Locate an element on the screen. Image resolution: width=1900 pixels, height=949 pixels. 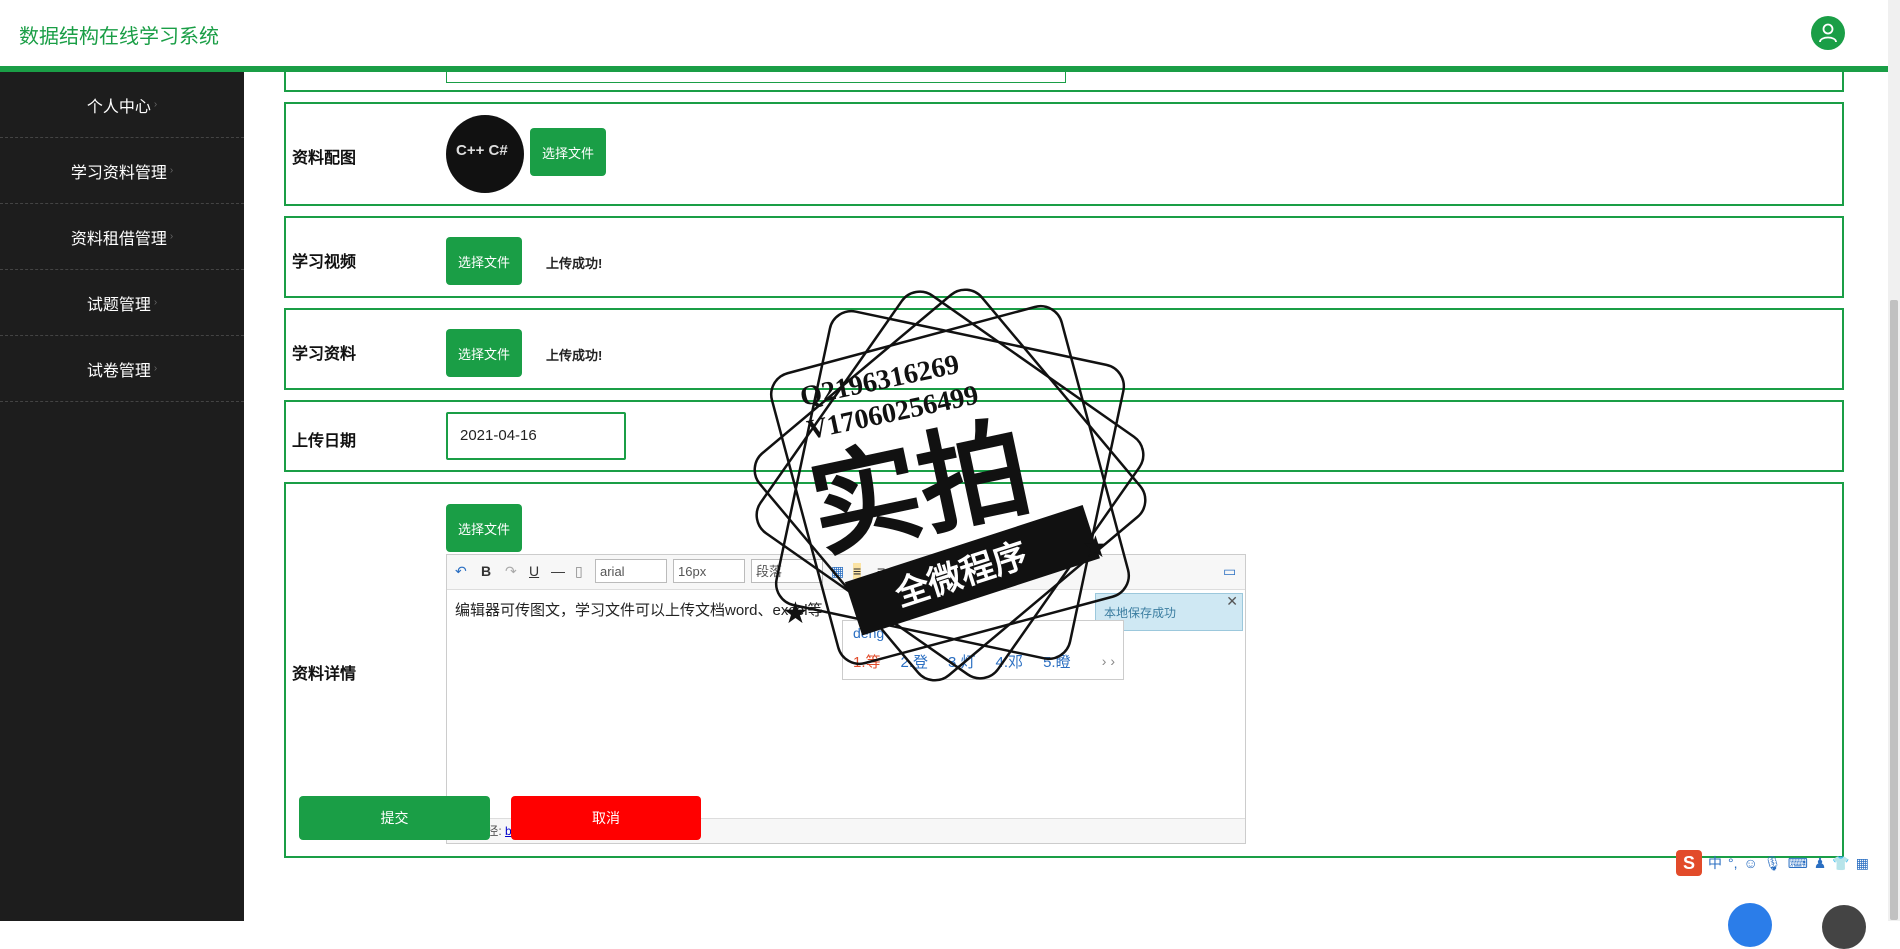
image-row: 资料配图 C++ C# 选择文件 is located at coordinates (1064, 154).